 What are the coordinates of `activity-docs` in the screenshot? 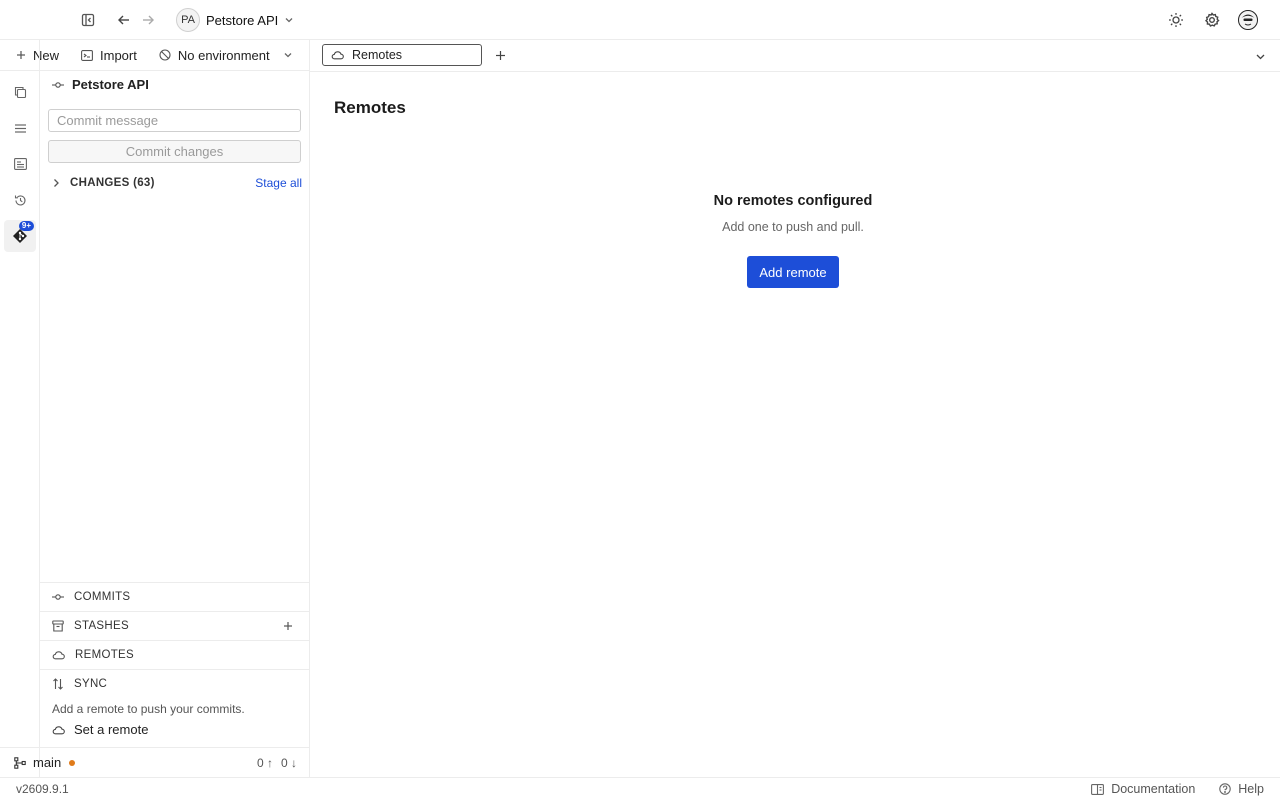 It's located at (20, 164).